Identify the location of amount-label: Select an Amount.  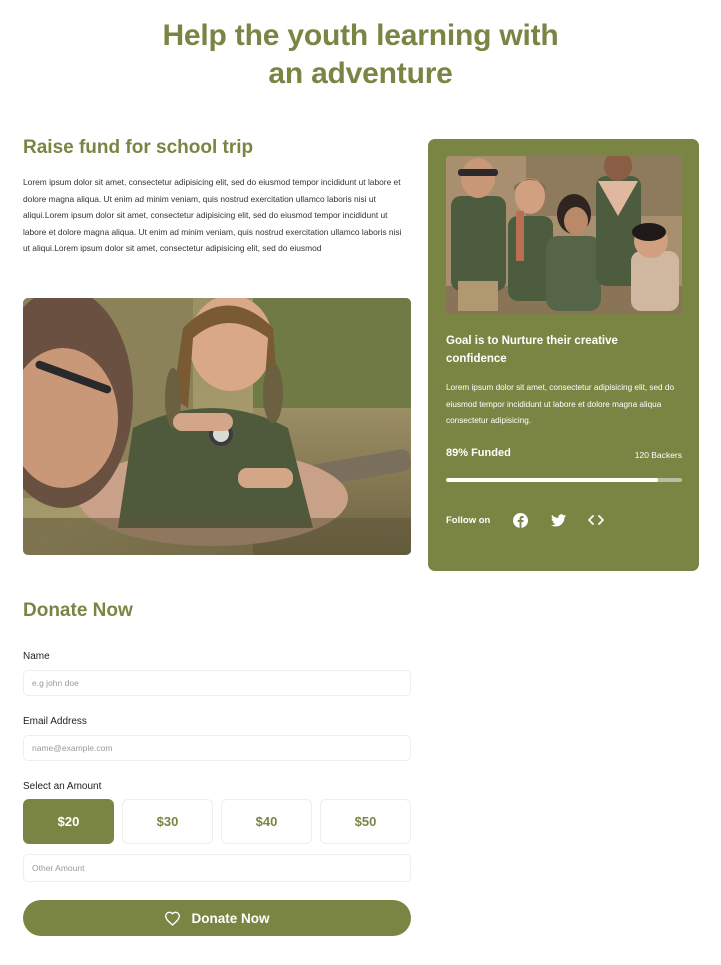
(62, 786).